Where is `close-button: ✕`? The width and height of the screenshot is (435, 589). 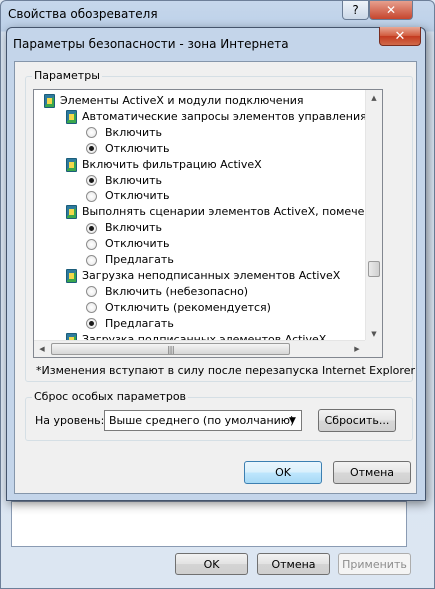
close-button: ✕ is located at coordinates (391, 10).